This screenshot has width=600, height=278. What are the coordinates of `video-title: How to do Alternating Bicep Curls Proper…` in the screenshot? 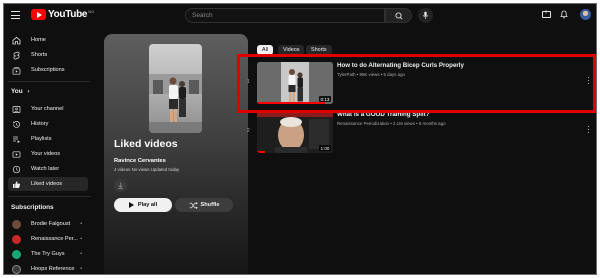 It's located at (400, 65).